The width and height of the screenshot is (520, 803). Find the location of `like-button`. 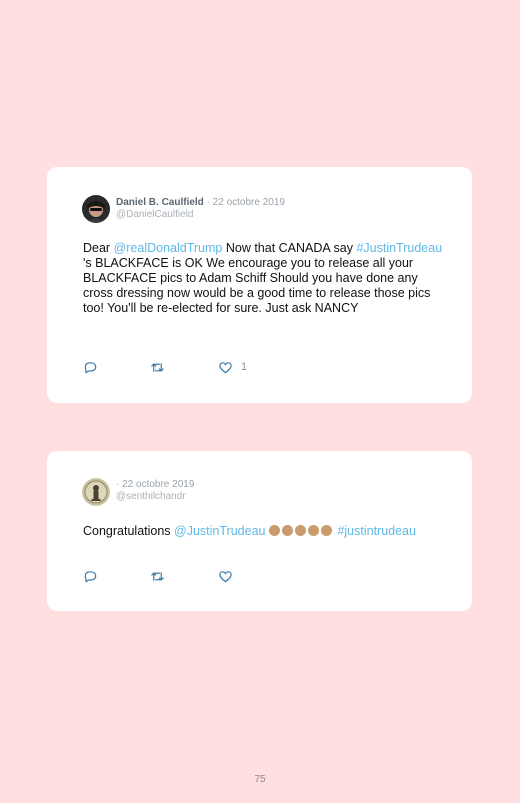

like-button is located at coordinates (225, 576).